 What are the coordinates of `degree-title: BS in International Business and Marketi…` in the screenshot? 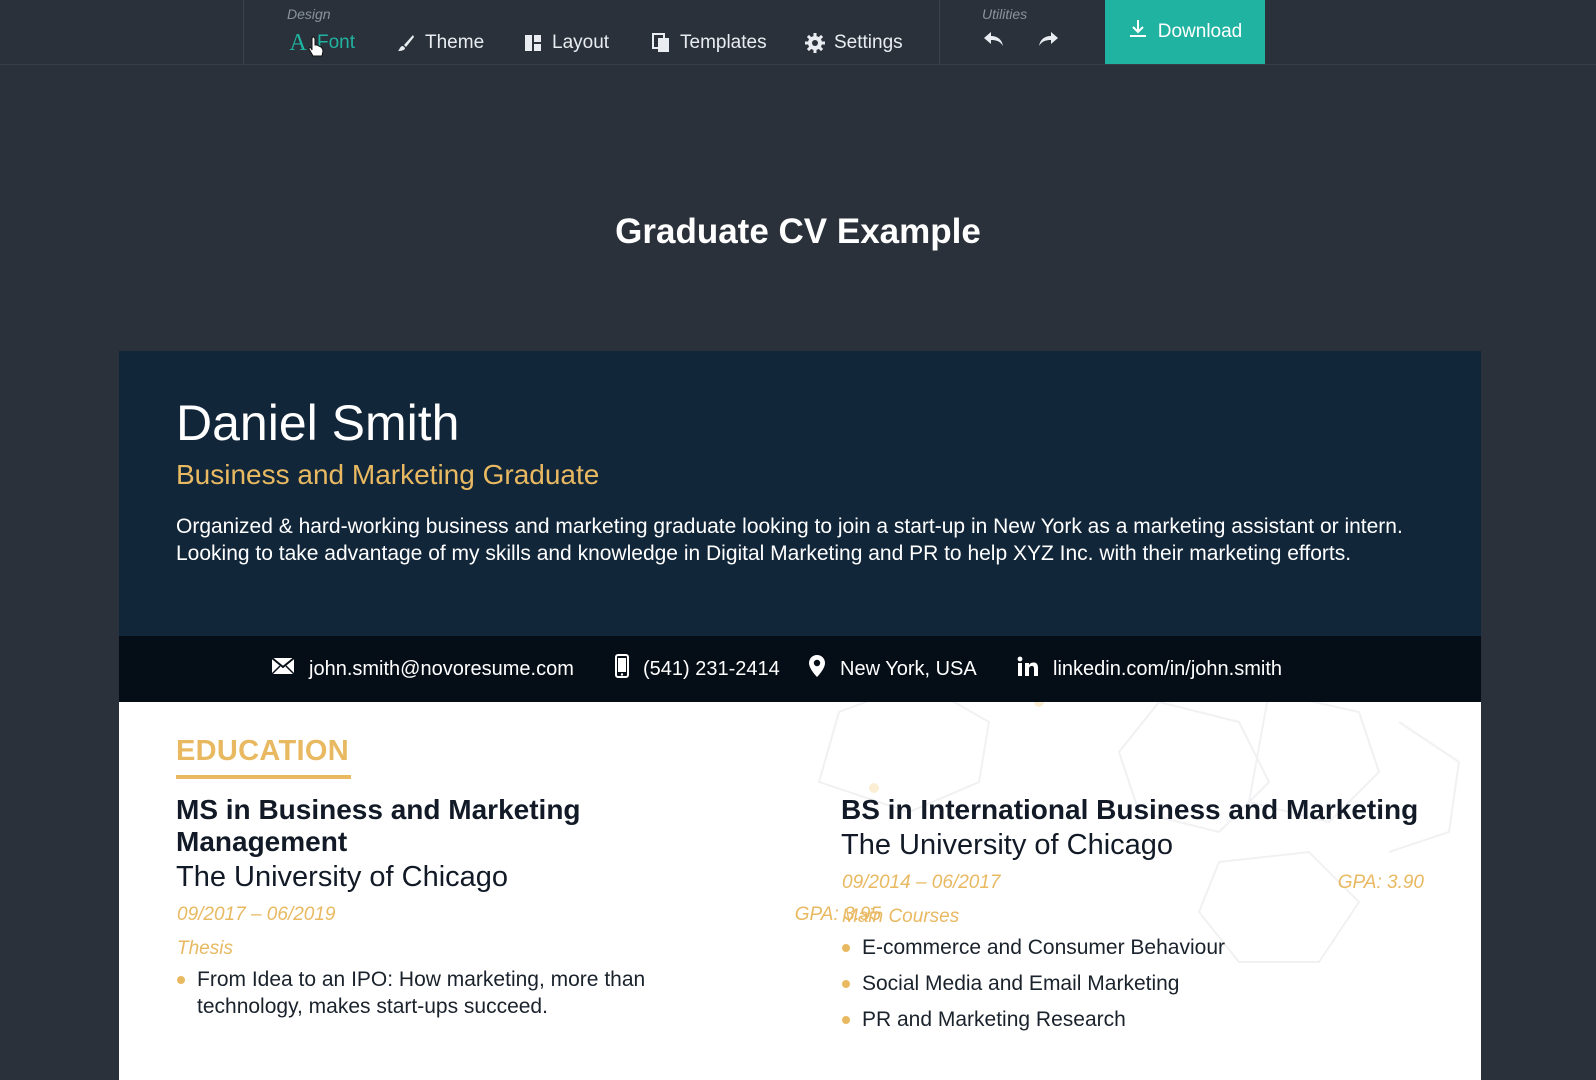 It's located at (1129, 810).